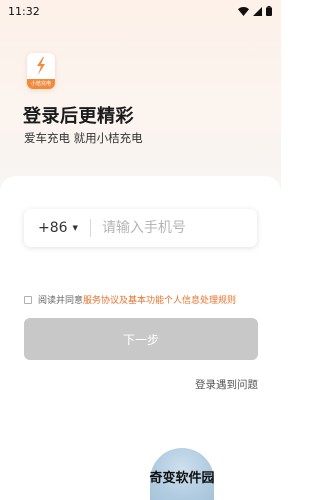 This screenshot has width=320, height=500. Describe the element at coordinates (53, 228) in the screenshot. I see `country-code-label: +86` at that location.